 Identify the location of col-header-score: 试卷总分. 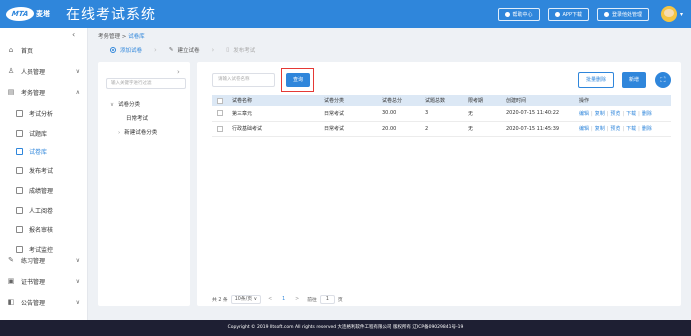
(403, 100).